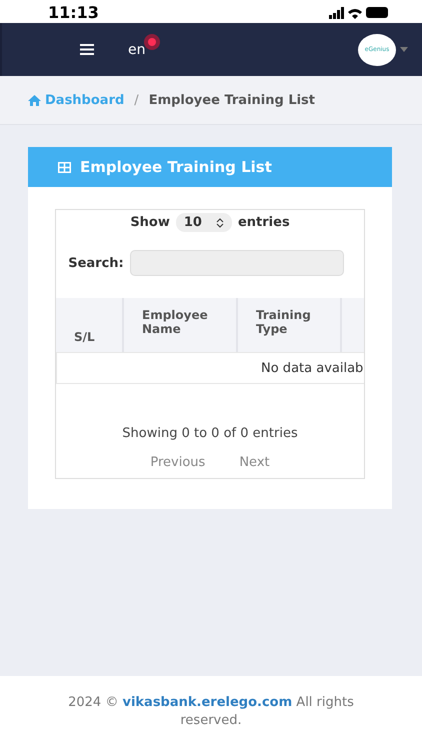 Image resolution: width=422 pixels, height=750 pixels. I want to click on column-header: S/L, so click(90, 325).